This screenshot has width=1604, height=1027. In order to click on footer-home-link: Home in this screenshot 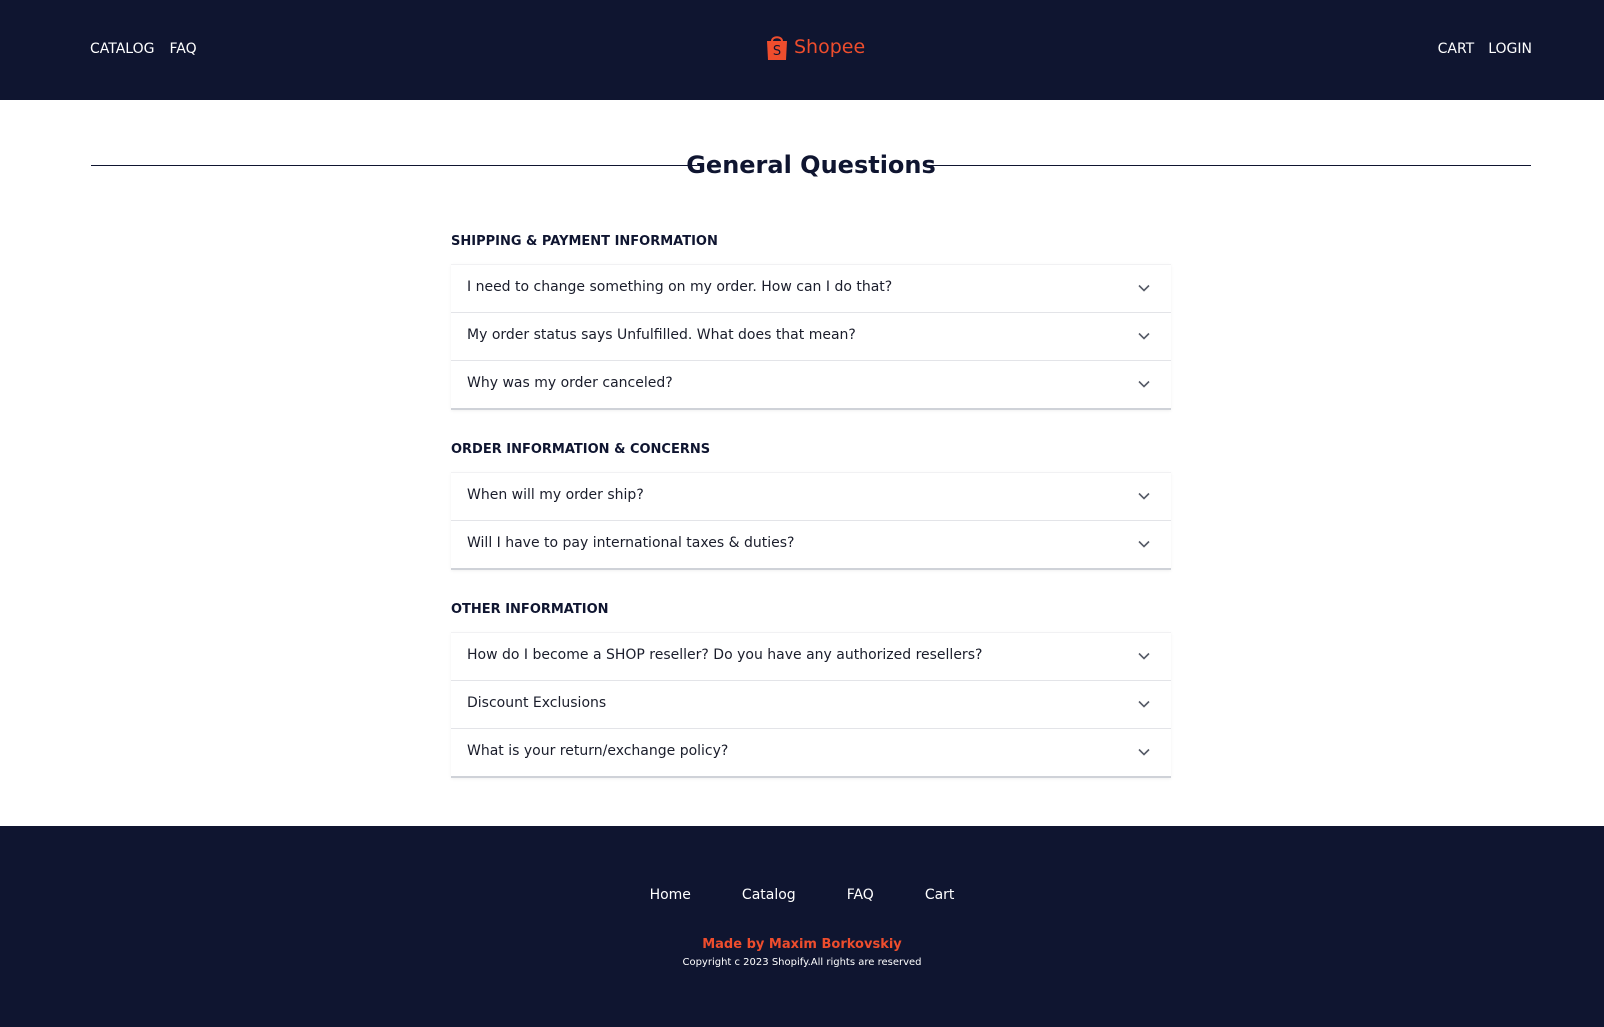, I will do `click(670, 895)`.